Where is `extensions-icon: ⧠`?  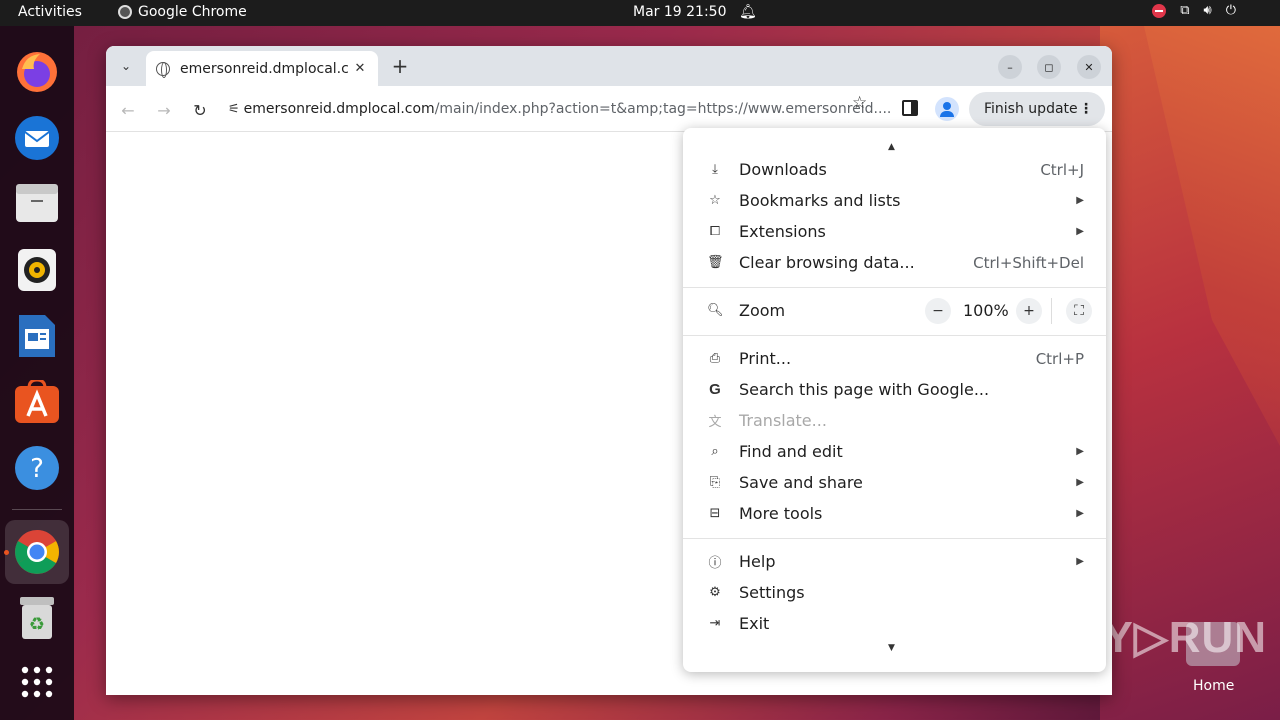
extensions-icon: ⧠ is located at coordinates (715, 231).